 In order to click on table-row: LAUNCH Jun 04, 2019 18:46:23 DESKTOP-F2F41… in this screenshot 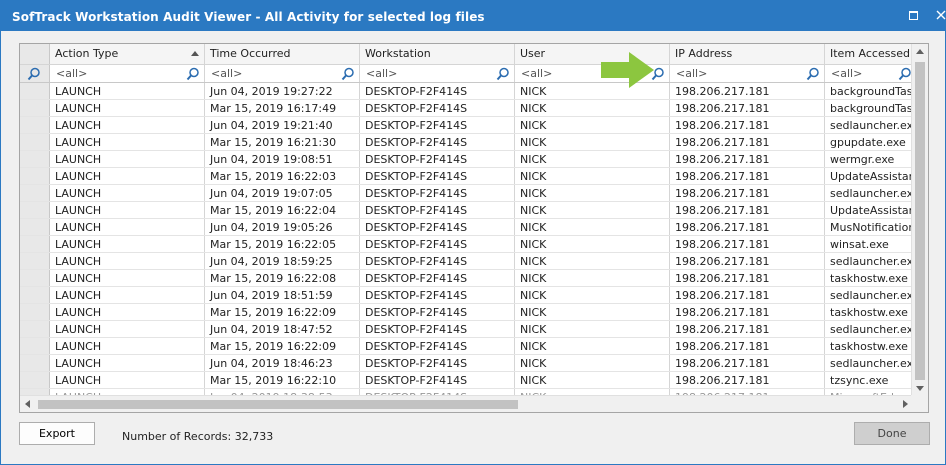, I will do `click(474, 363)`.